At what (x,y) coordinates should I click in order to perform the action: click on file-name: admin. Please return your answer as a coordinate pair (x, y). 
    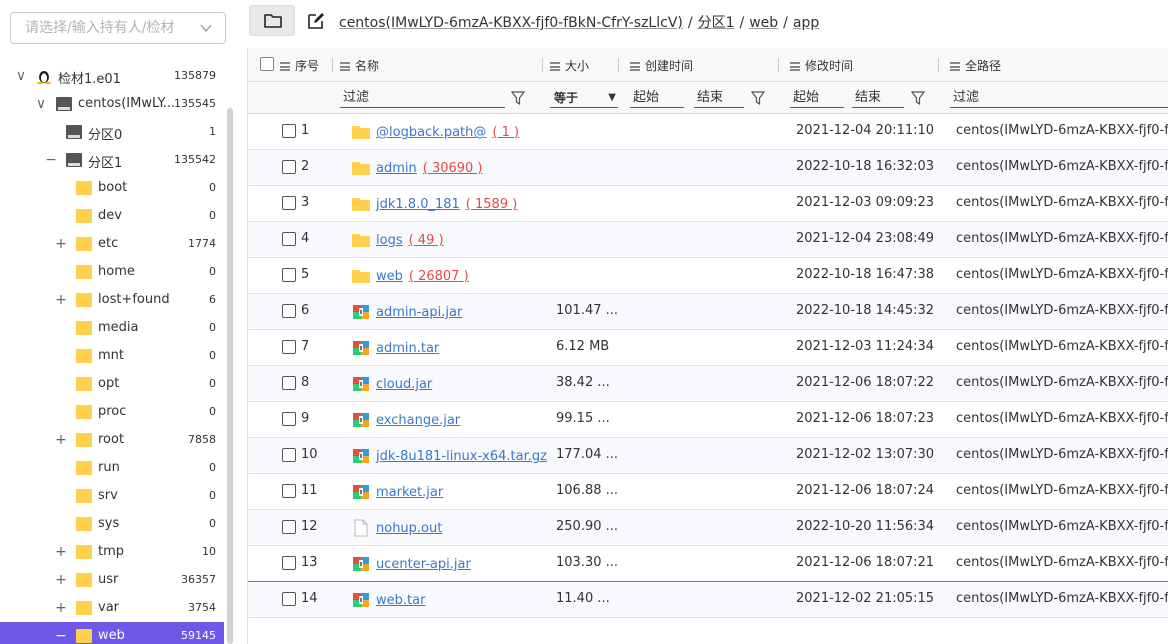
    Looking at the image, I should click on (396, 168).